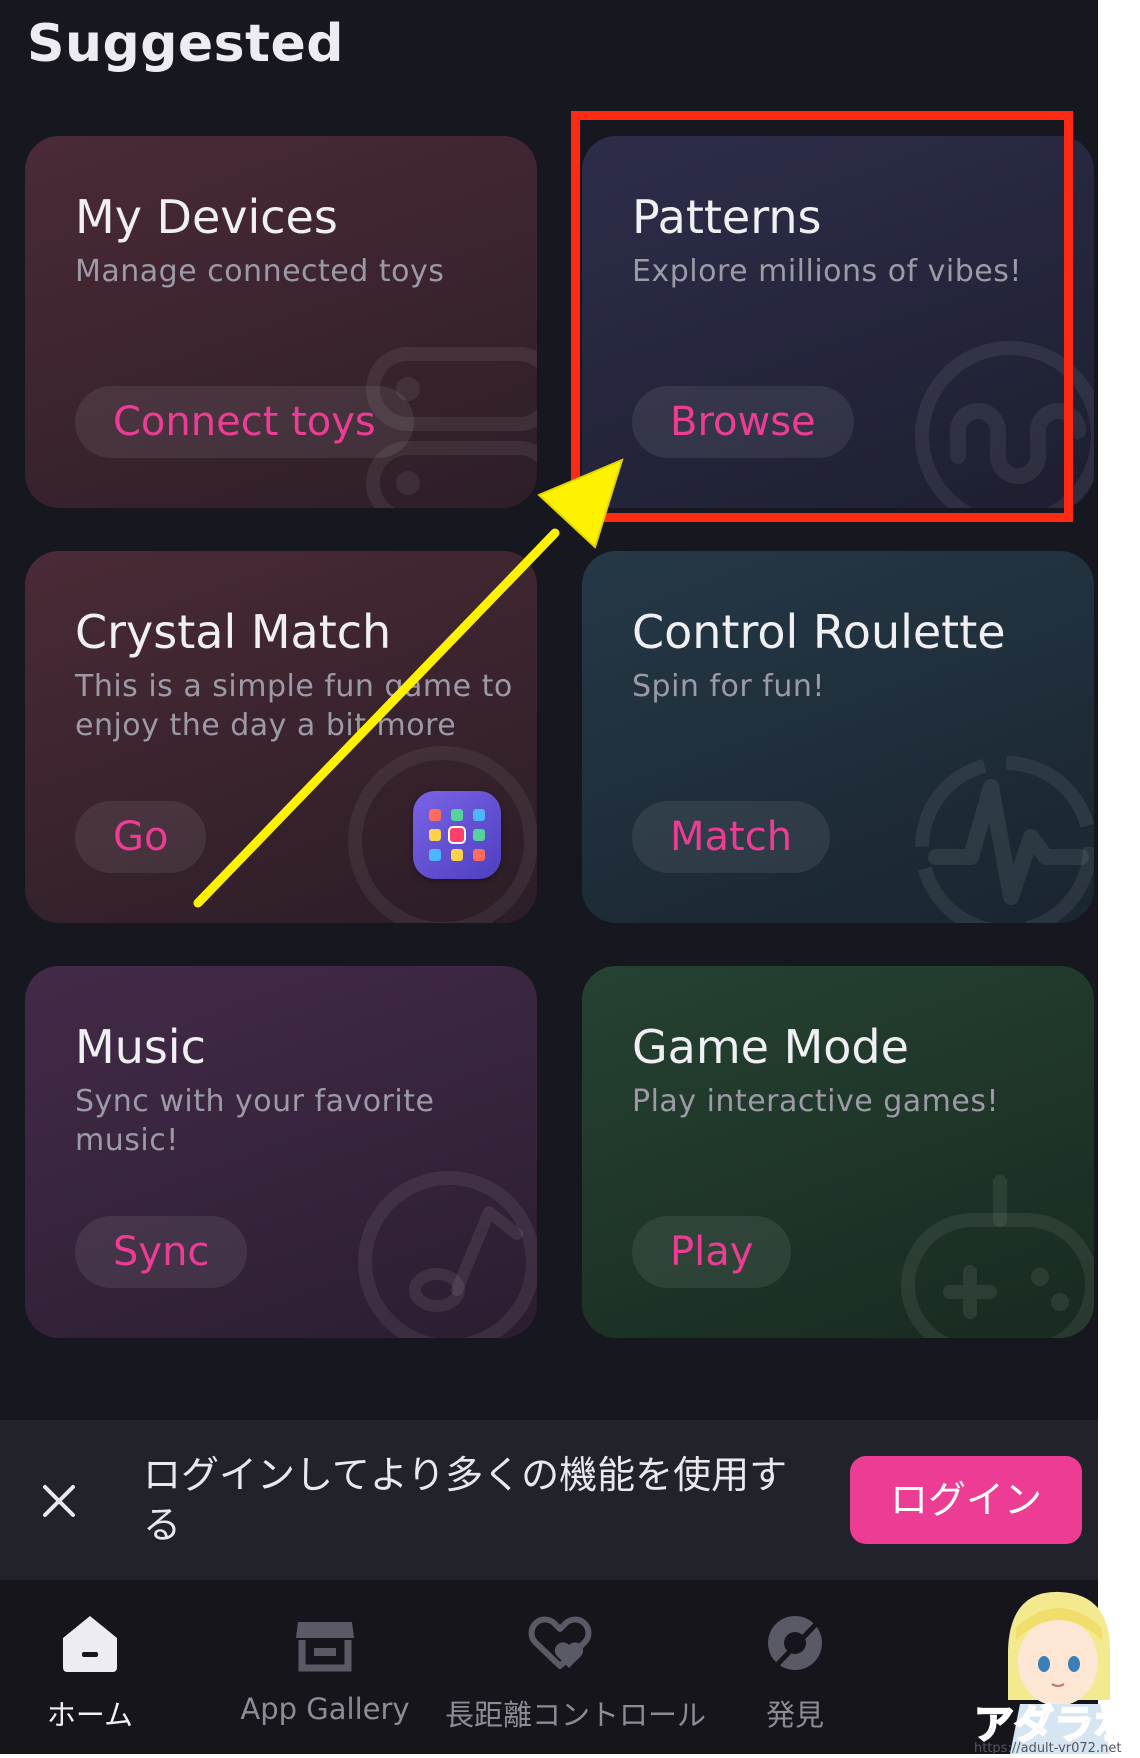  What do you see at coordinates (408, 683) in the screenshot?
I see `yellow-arrow-annotation` at bounding box center [408, 683].